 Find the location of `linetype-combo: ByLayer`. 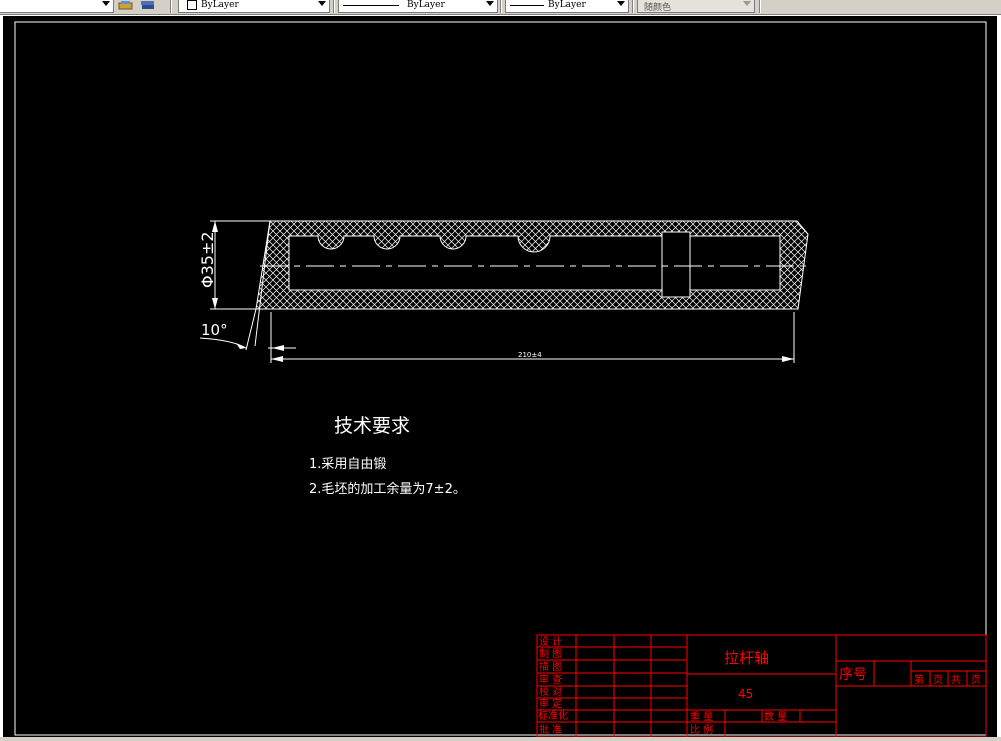

linetype-combo: ByLayer is located at coordinates (418, 6).